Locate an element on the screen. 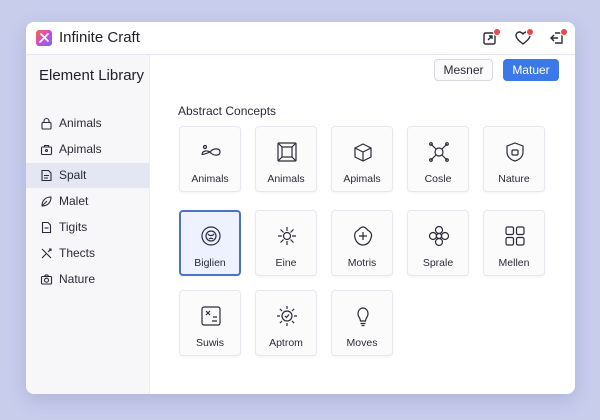 This screenshot has width=600, height=420. favorites-button is located at coordinates (524, 37).